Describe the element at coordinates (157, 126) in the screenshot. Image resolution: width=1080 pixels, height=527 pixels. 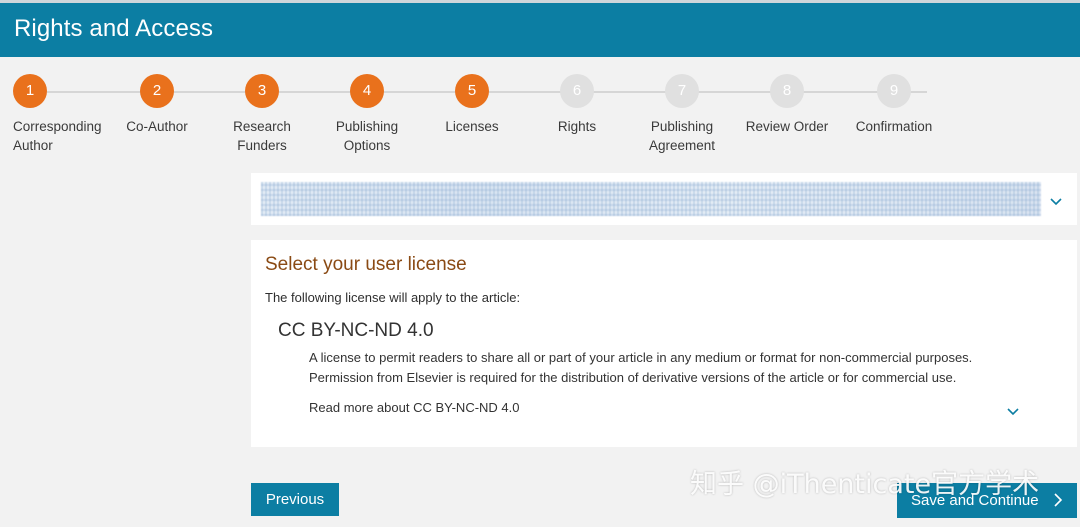
I see `step-label: Co-Author` at that location.